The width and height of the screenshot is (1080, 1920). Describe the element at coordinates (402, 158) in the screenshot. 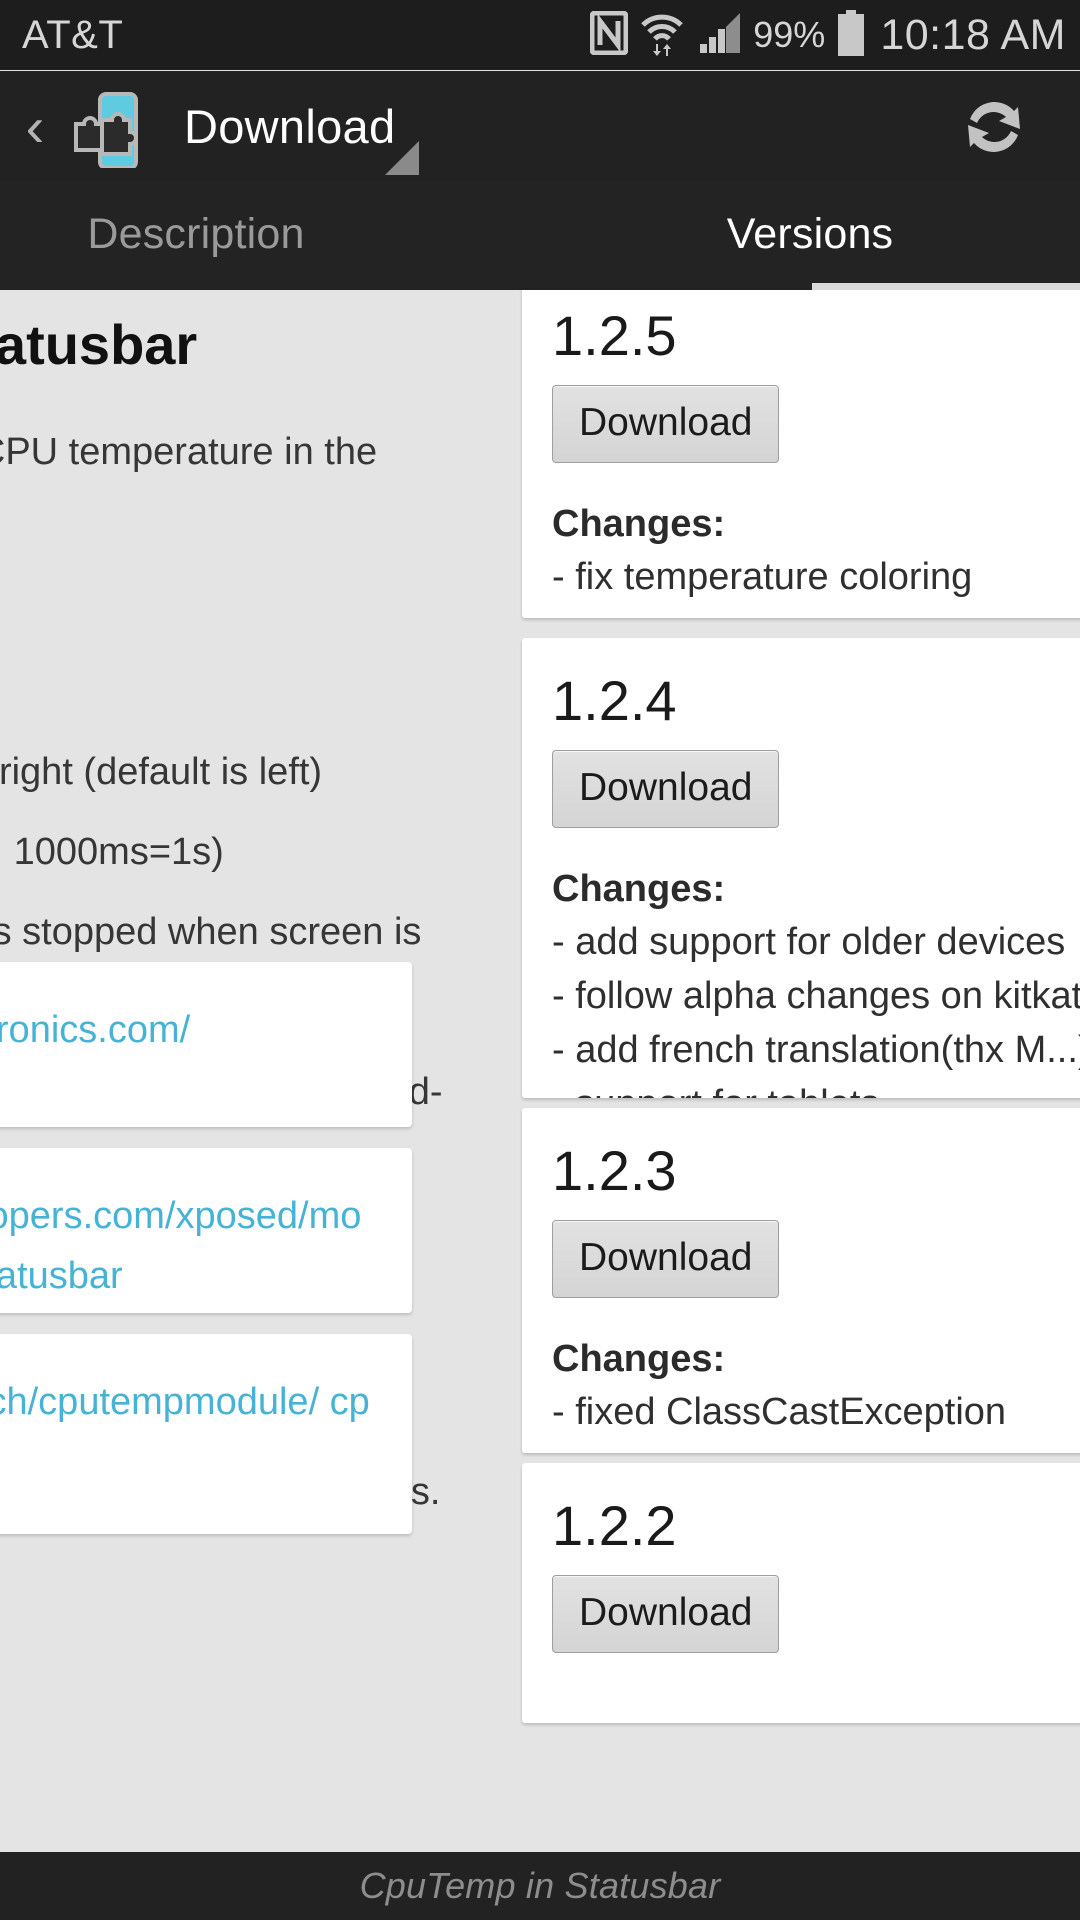

I see `dropdown-corner-indicator` at that location.